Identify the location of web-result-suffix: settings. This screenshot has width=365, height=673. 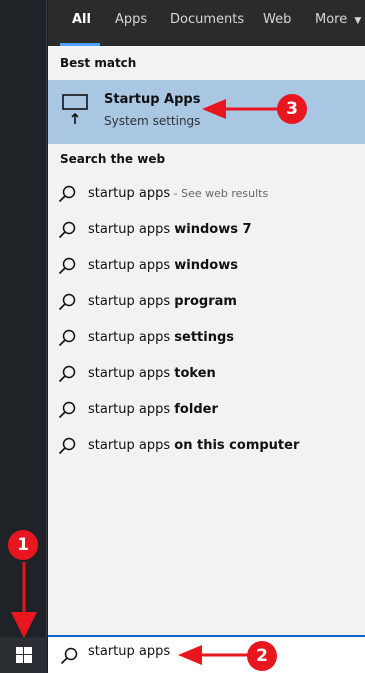
(204, 337).